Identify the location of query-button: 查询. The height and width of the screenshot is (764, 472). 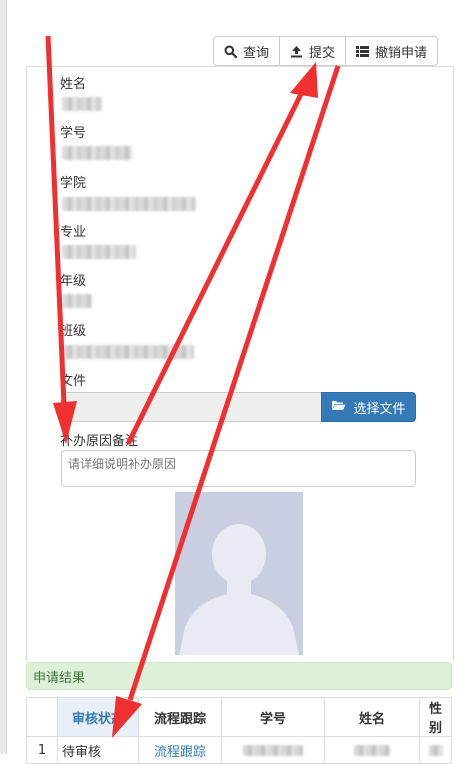
(247, 51).